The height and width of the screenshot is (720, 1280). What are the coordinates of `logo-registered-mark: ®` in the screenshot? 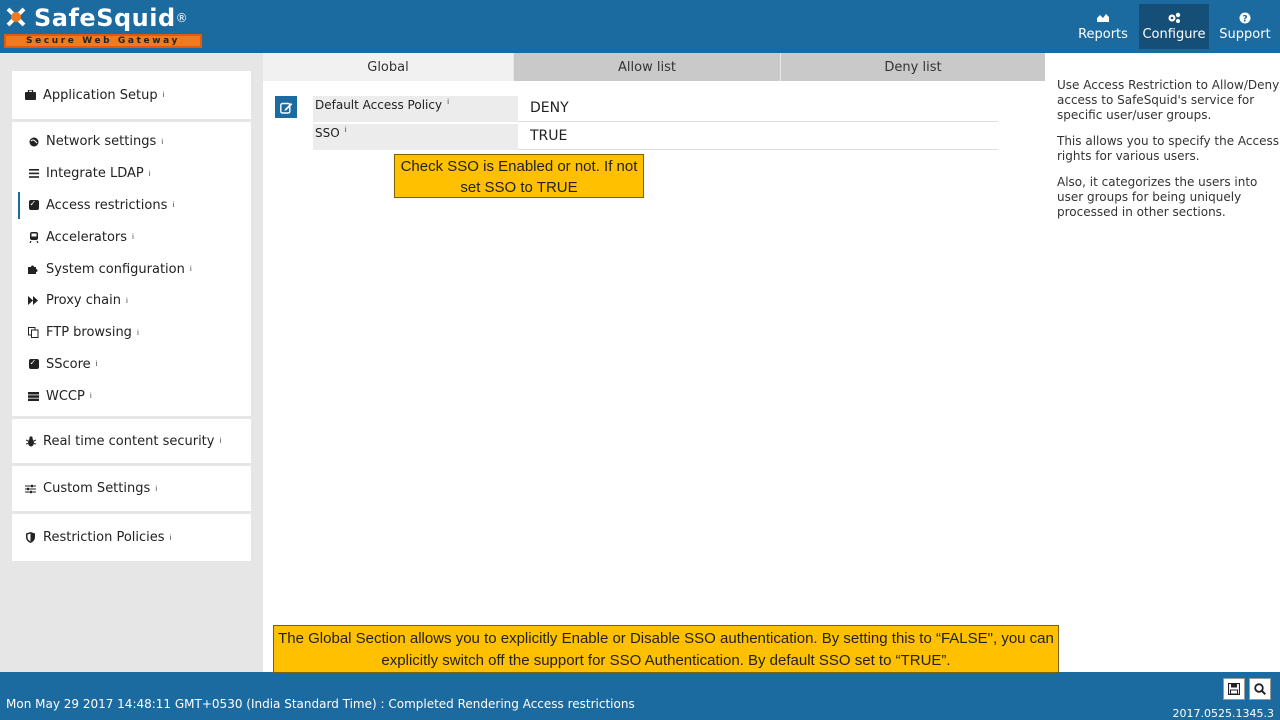 It's located at (181, 18).